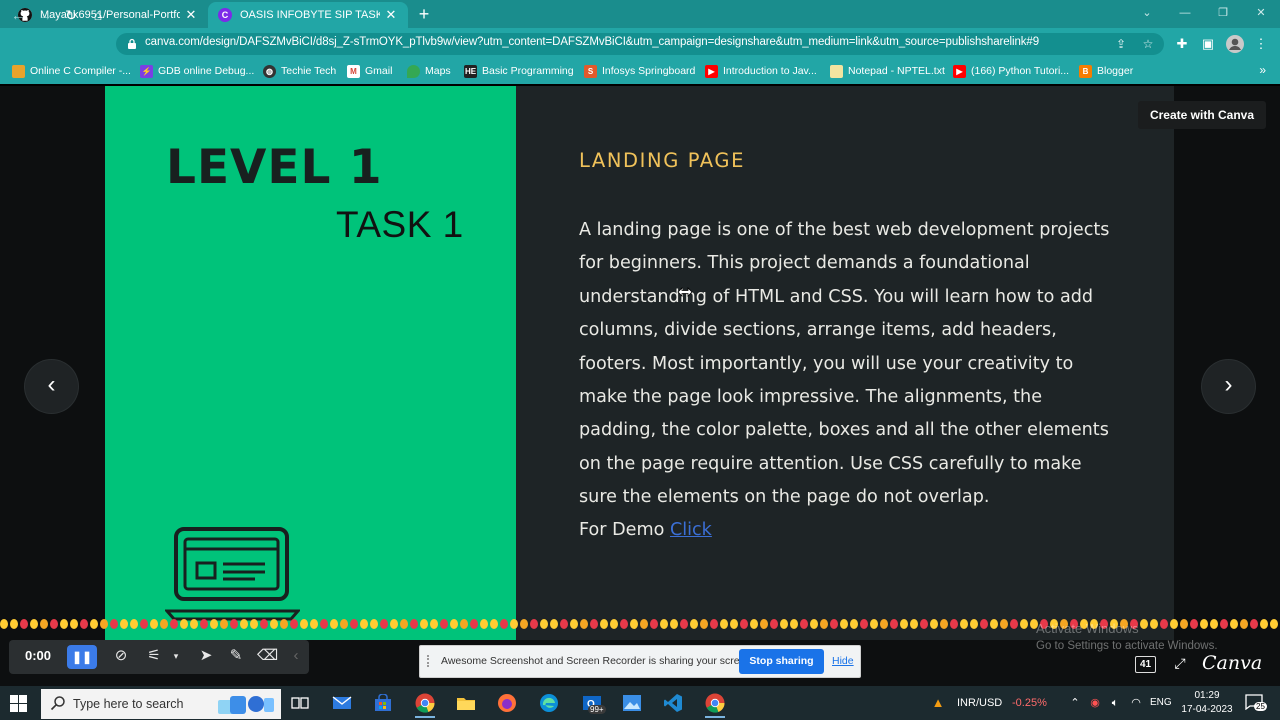 The height and width of the screenshot is (720, 1280). What do you see at coordinates (430, 661) in the screenshot?
I see `drag-handle-icon` at bounding box center [430, 661].